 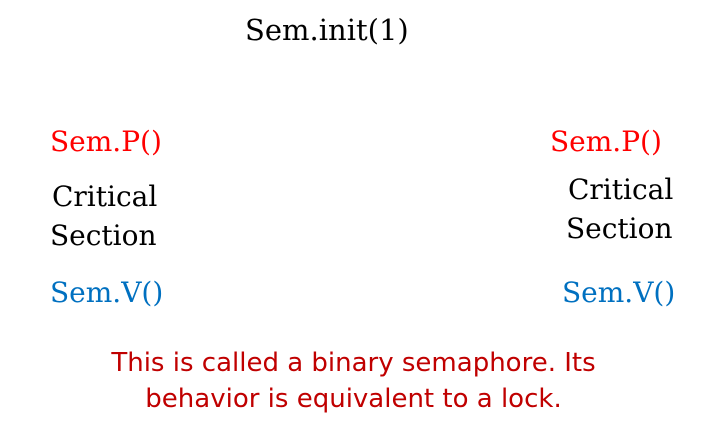 I want to click on right-sem-p: Sem.P(), so click(x=606, y=141).